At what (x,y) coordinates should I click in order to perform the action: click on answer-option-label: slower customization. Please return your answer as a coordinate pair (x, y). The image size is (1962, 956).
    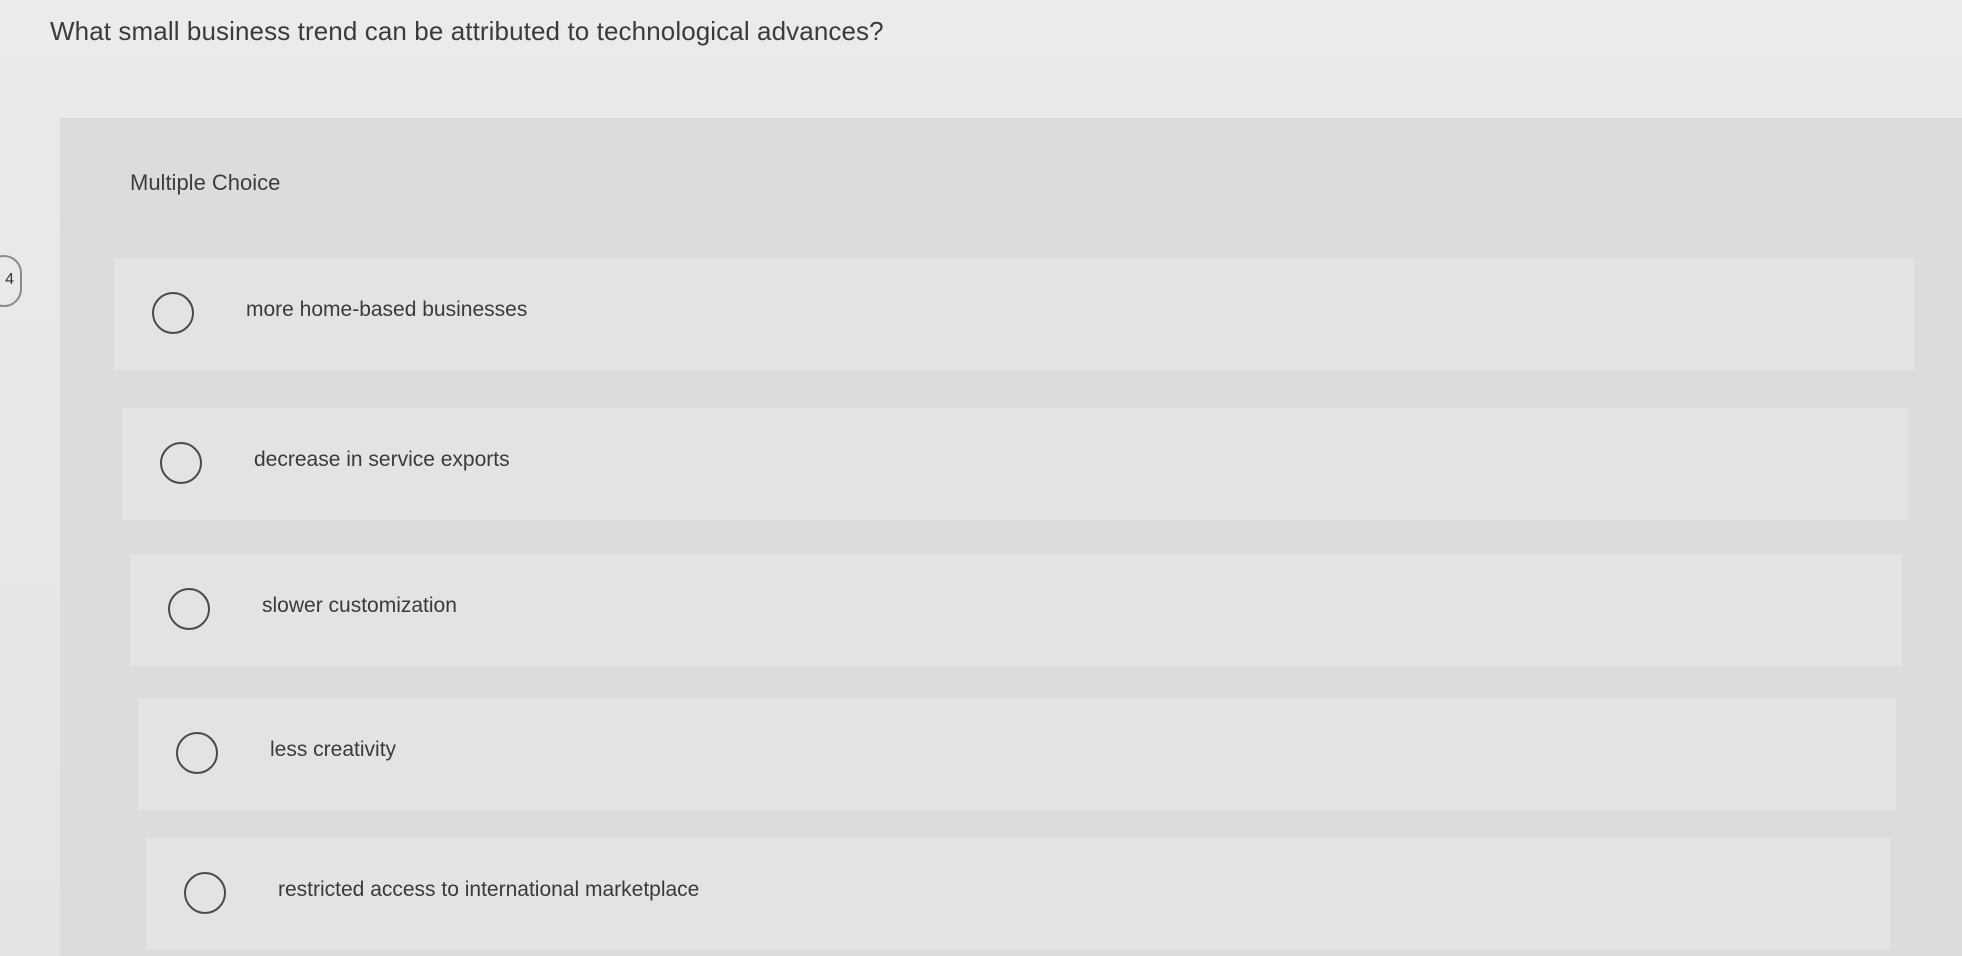
    Looking at the image, I should click on (359, 605).